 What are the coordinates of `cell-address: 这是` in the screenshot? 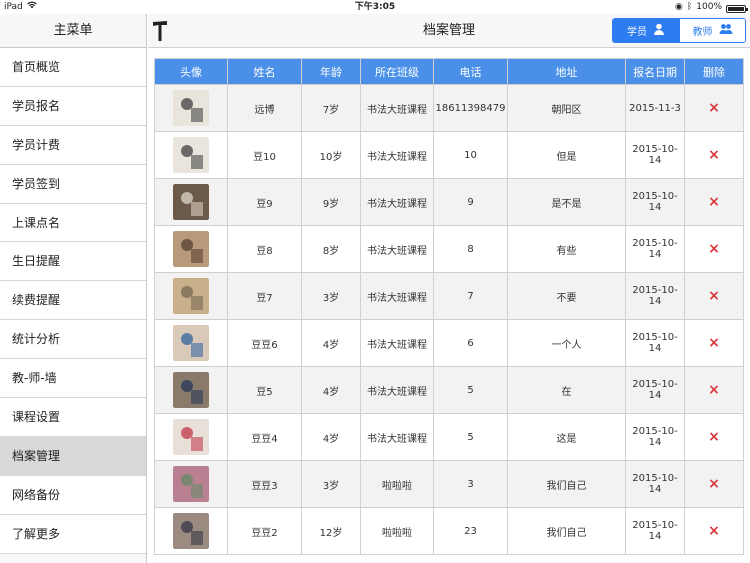 It's located at (566, 437).